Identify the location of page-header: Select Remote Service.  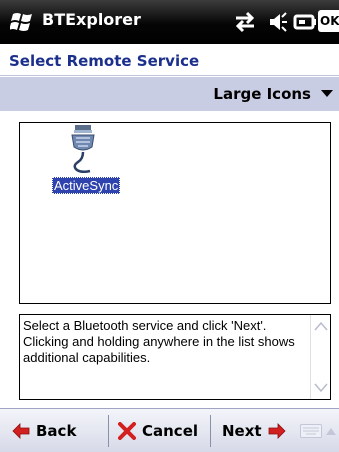
(169, 60).